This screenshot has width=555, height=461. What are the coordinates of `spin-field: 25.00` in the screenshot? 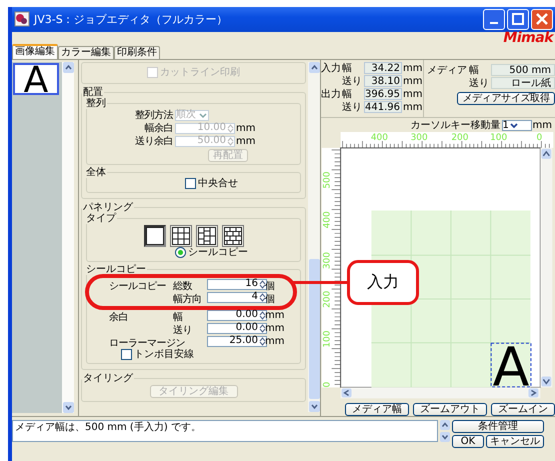 It's located at (237, 341).